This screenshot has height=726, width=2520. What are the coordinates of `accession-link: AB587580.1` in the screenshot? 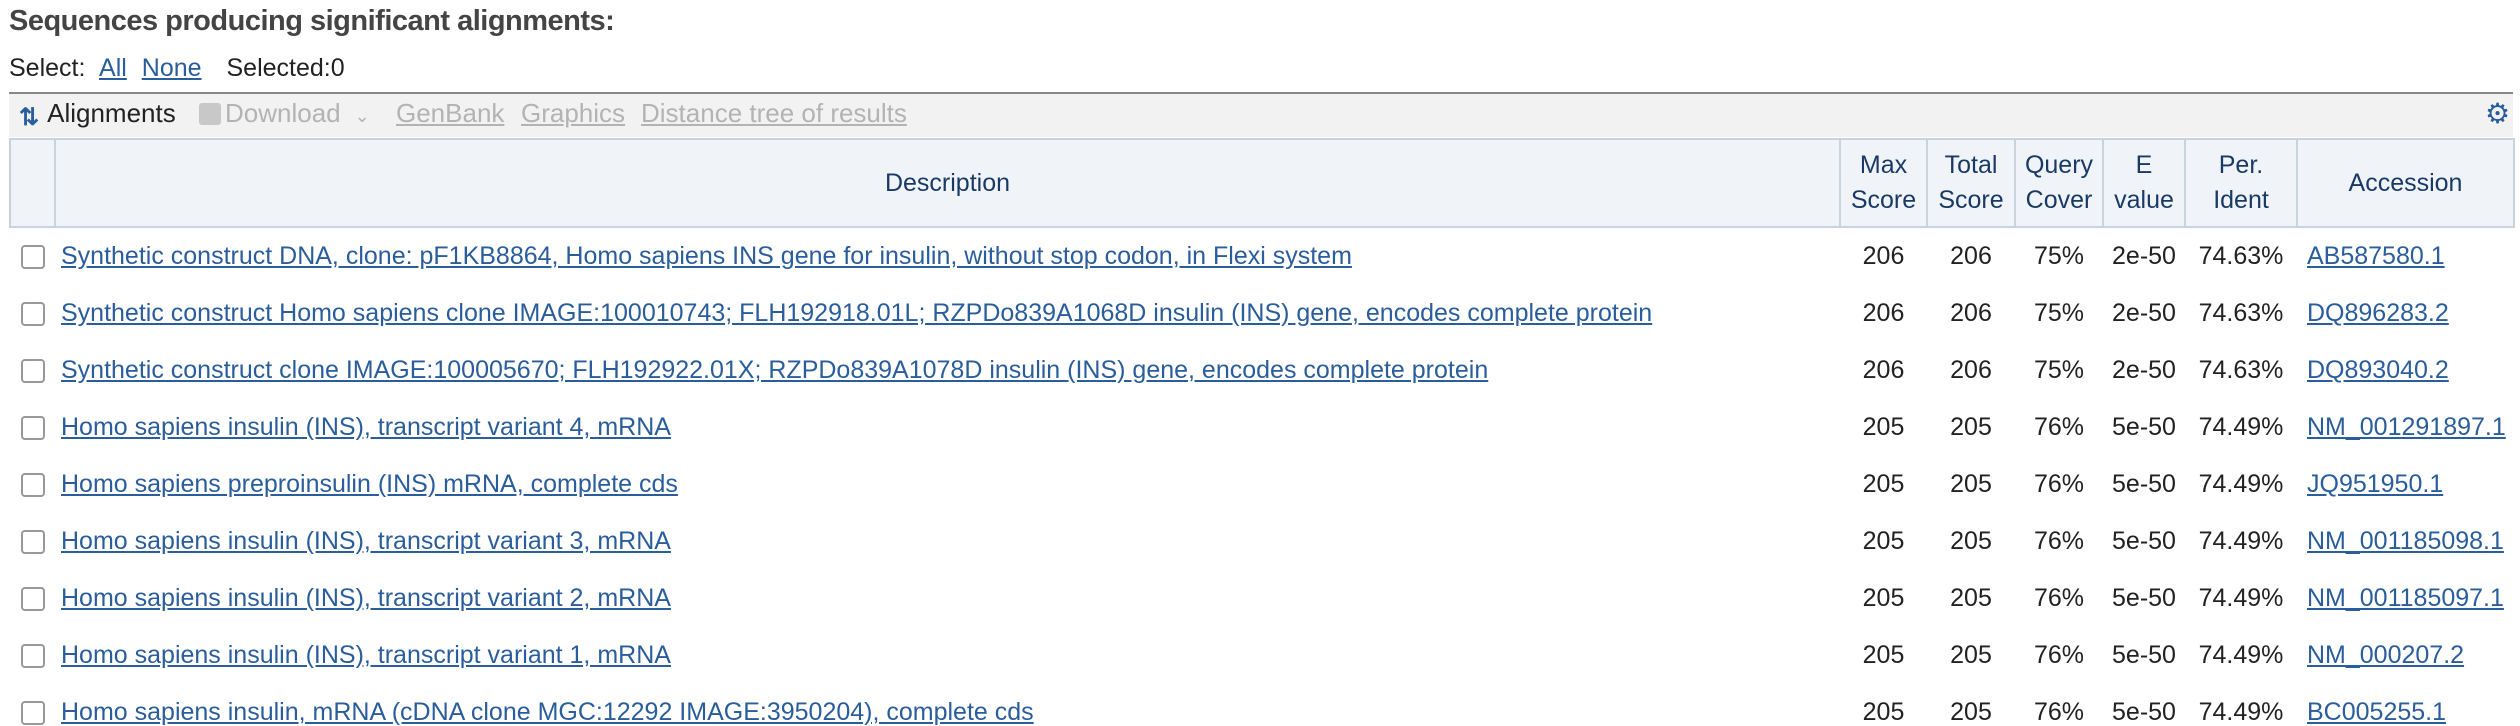 It's located at (2376, 256).